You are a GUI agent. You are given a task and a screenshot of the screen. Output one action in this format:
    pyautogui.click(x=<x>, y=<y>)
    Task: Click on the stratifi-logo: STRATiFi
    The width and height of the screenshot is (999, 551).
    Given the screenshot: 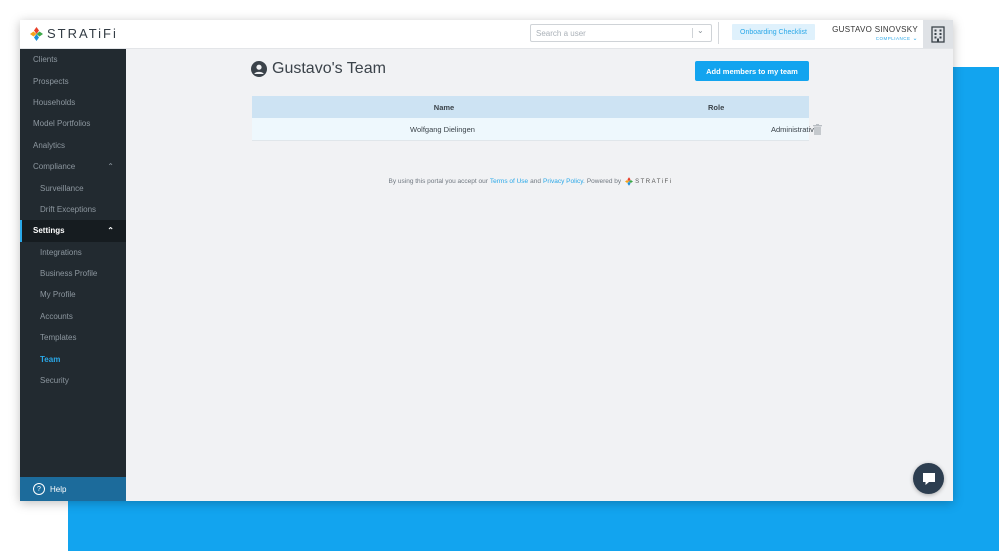 What is the action you would take?
    pyautogui.click(x=74, y=33)
    